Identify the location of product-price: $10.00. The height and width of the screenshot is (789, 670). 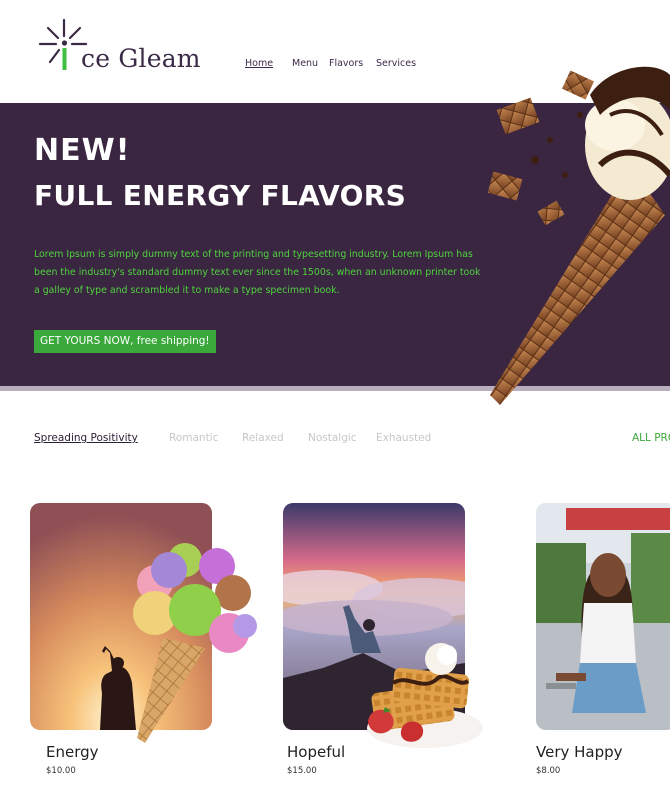
(61, 771).